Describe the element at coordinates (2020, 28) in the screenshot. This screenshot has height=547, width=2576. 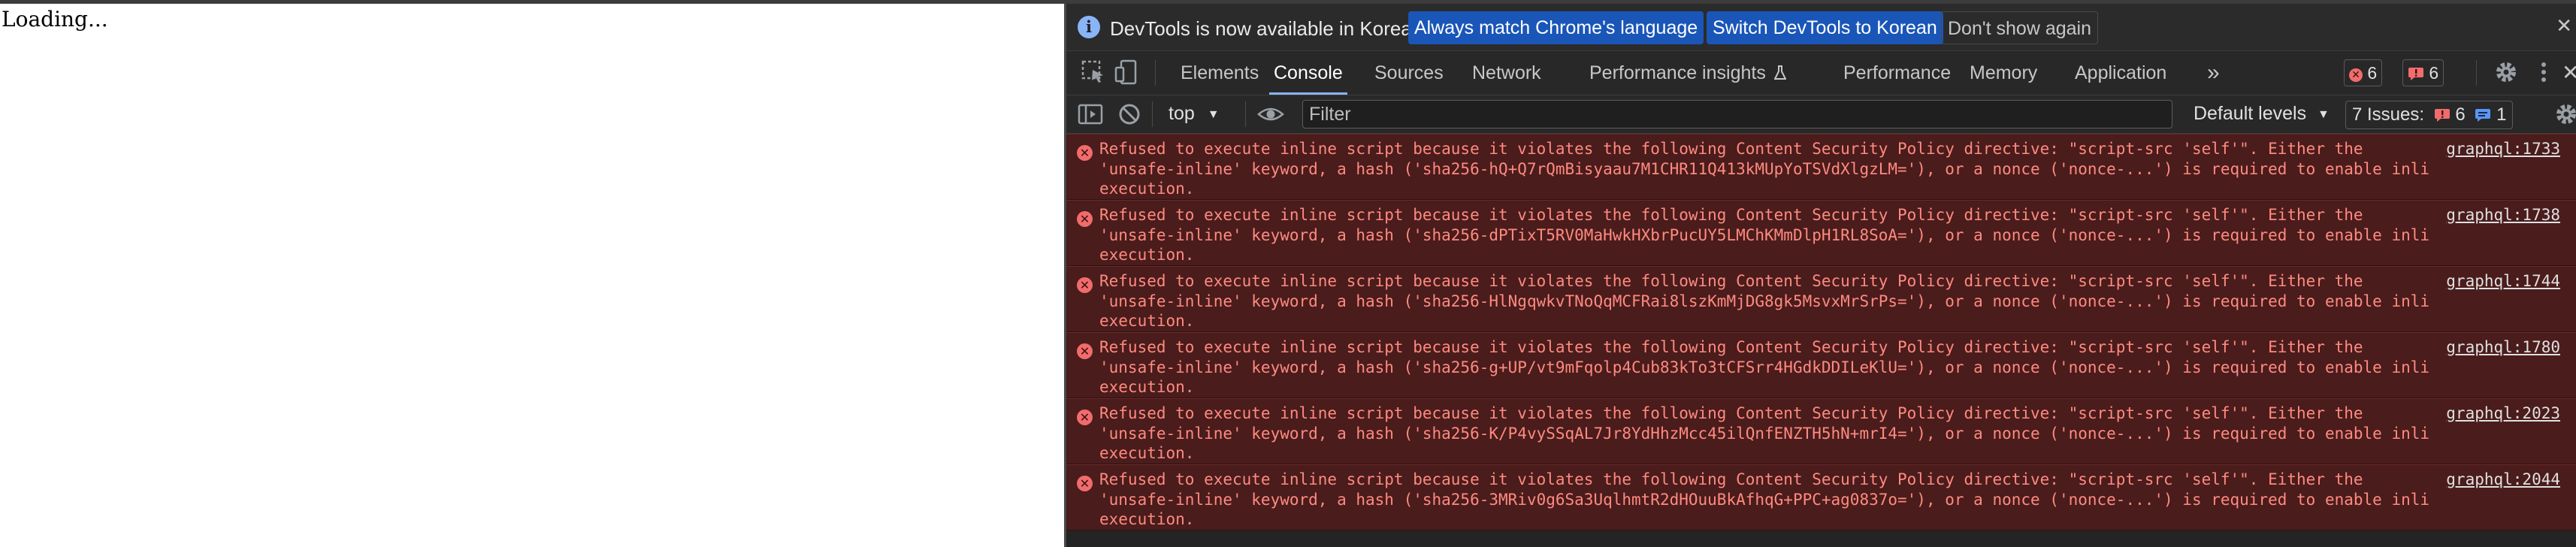
I see `dont-show-again-button: Don't show again` at that location.